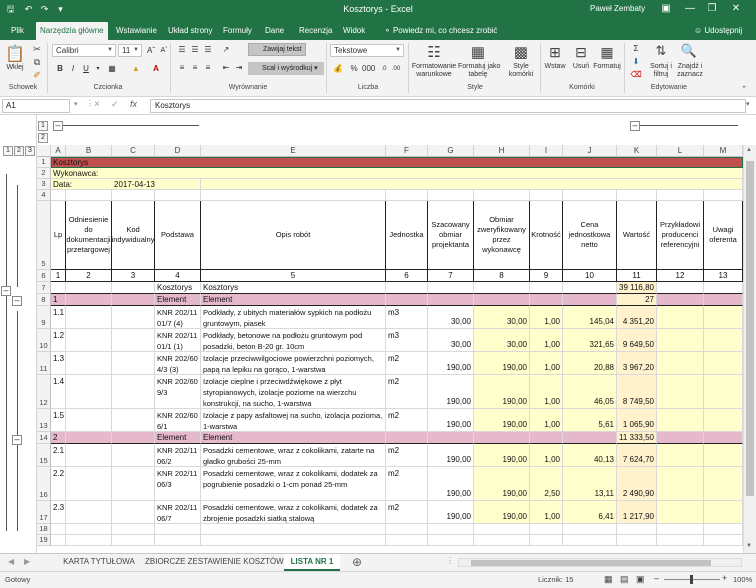  What do you see at coordinates (19, 151) in the screenshot?
I see `outline-level-2-button: 2` at bounding box center [19, 151].